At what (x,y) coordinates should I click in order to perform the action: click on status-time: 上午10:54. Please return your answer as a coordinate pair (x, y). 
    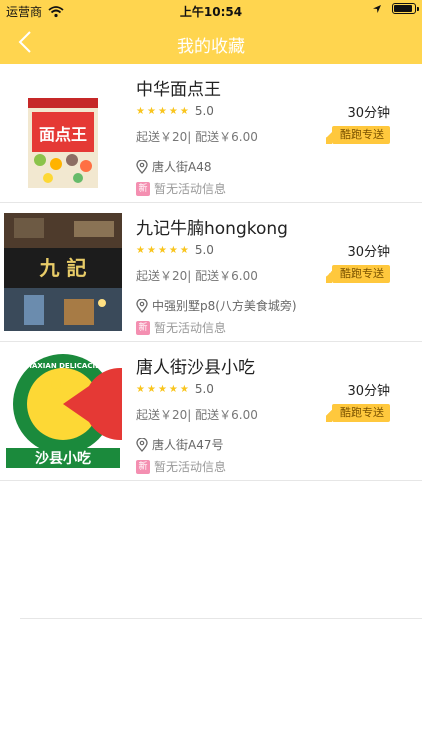
    Looking at the image, I should click on (211, 12).